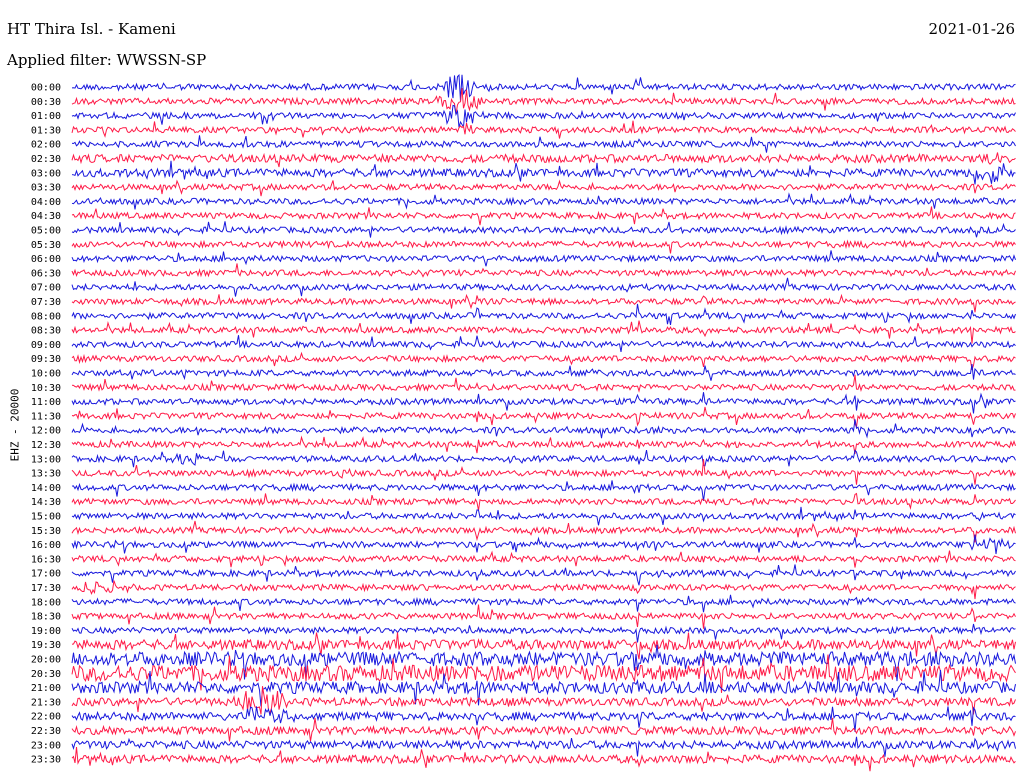 The width and height of the screenshot is (1024, 780). Describe the element at coordinates (46, 688) in the screenshot. I see `row-time-label: 21:00` at that location.